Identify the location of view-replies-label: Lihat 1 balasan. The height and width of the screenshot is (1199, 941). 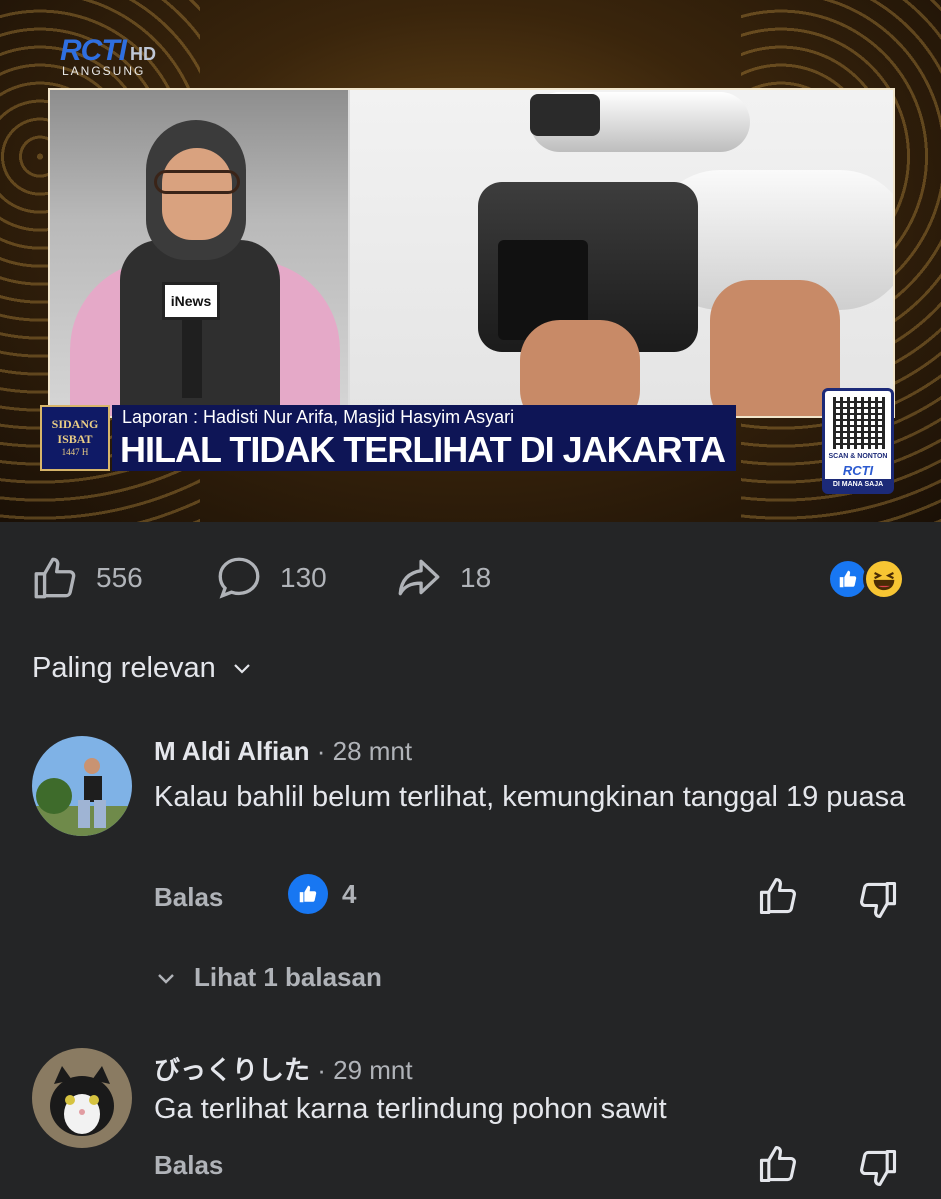
(288, 977).